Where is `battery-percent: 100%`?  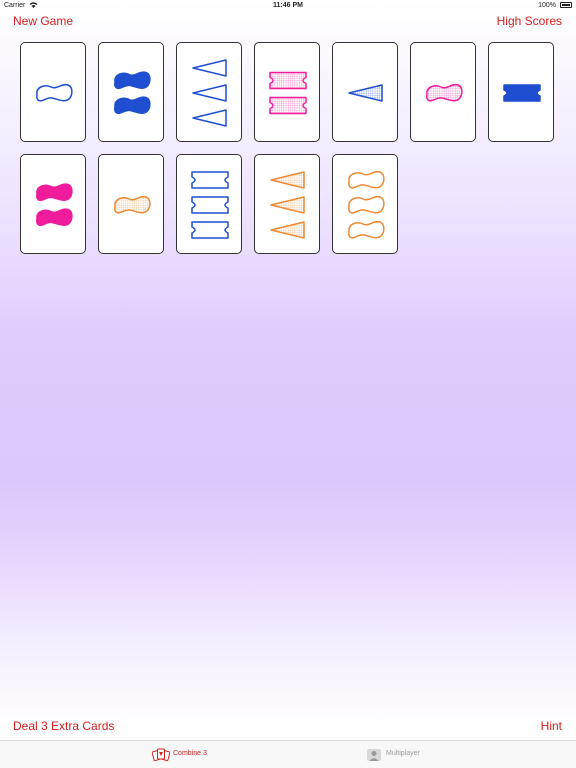
battery-percent: 100% is located at coordinates (547, 5).